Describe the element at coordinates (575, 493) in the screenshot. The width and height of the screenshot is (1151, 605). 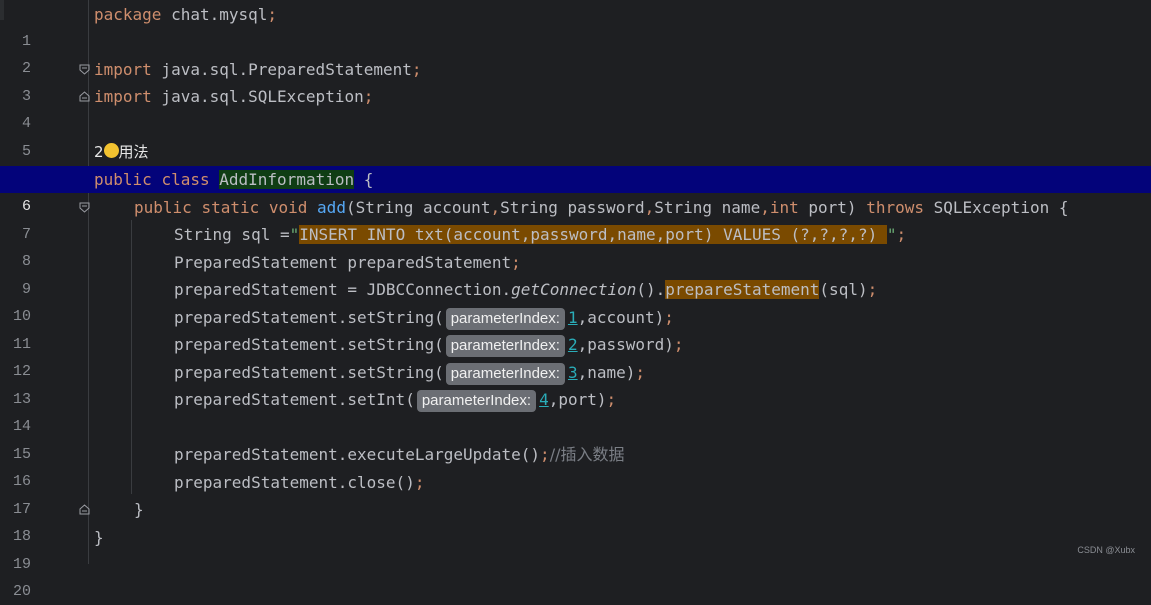
I see `code-line: 17 preparedStatement.close();` at that location.